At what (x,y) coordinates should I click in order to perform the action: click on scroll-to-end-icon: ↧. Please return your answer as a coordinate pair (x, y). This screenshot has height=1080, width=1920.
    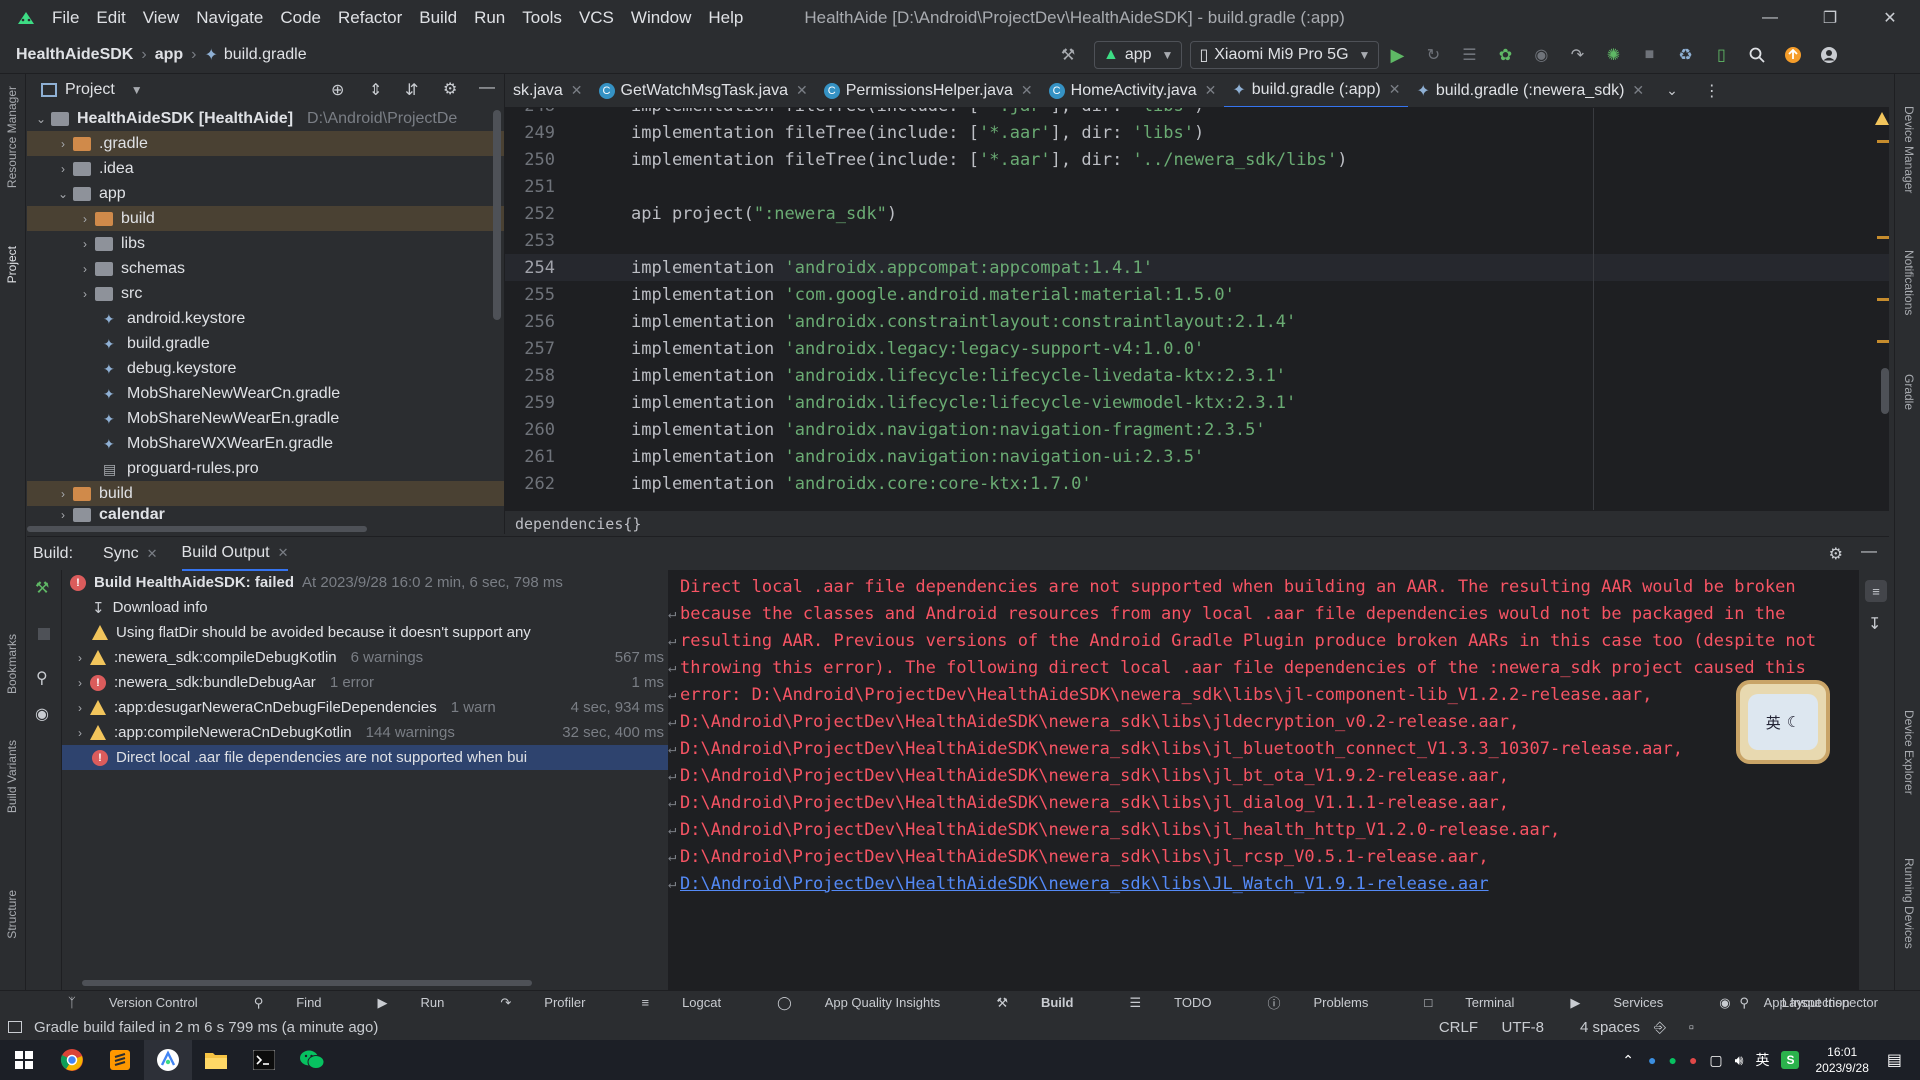
    Looking at the image, I should click on (1874, 624).